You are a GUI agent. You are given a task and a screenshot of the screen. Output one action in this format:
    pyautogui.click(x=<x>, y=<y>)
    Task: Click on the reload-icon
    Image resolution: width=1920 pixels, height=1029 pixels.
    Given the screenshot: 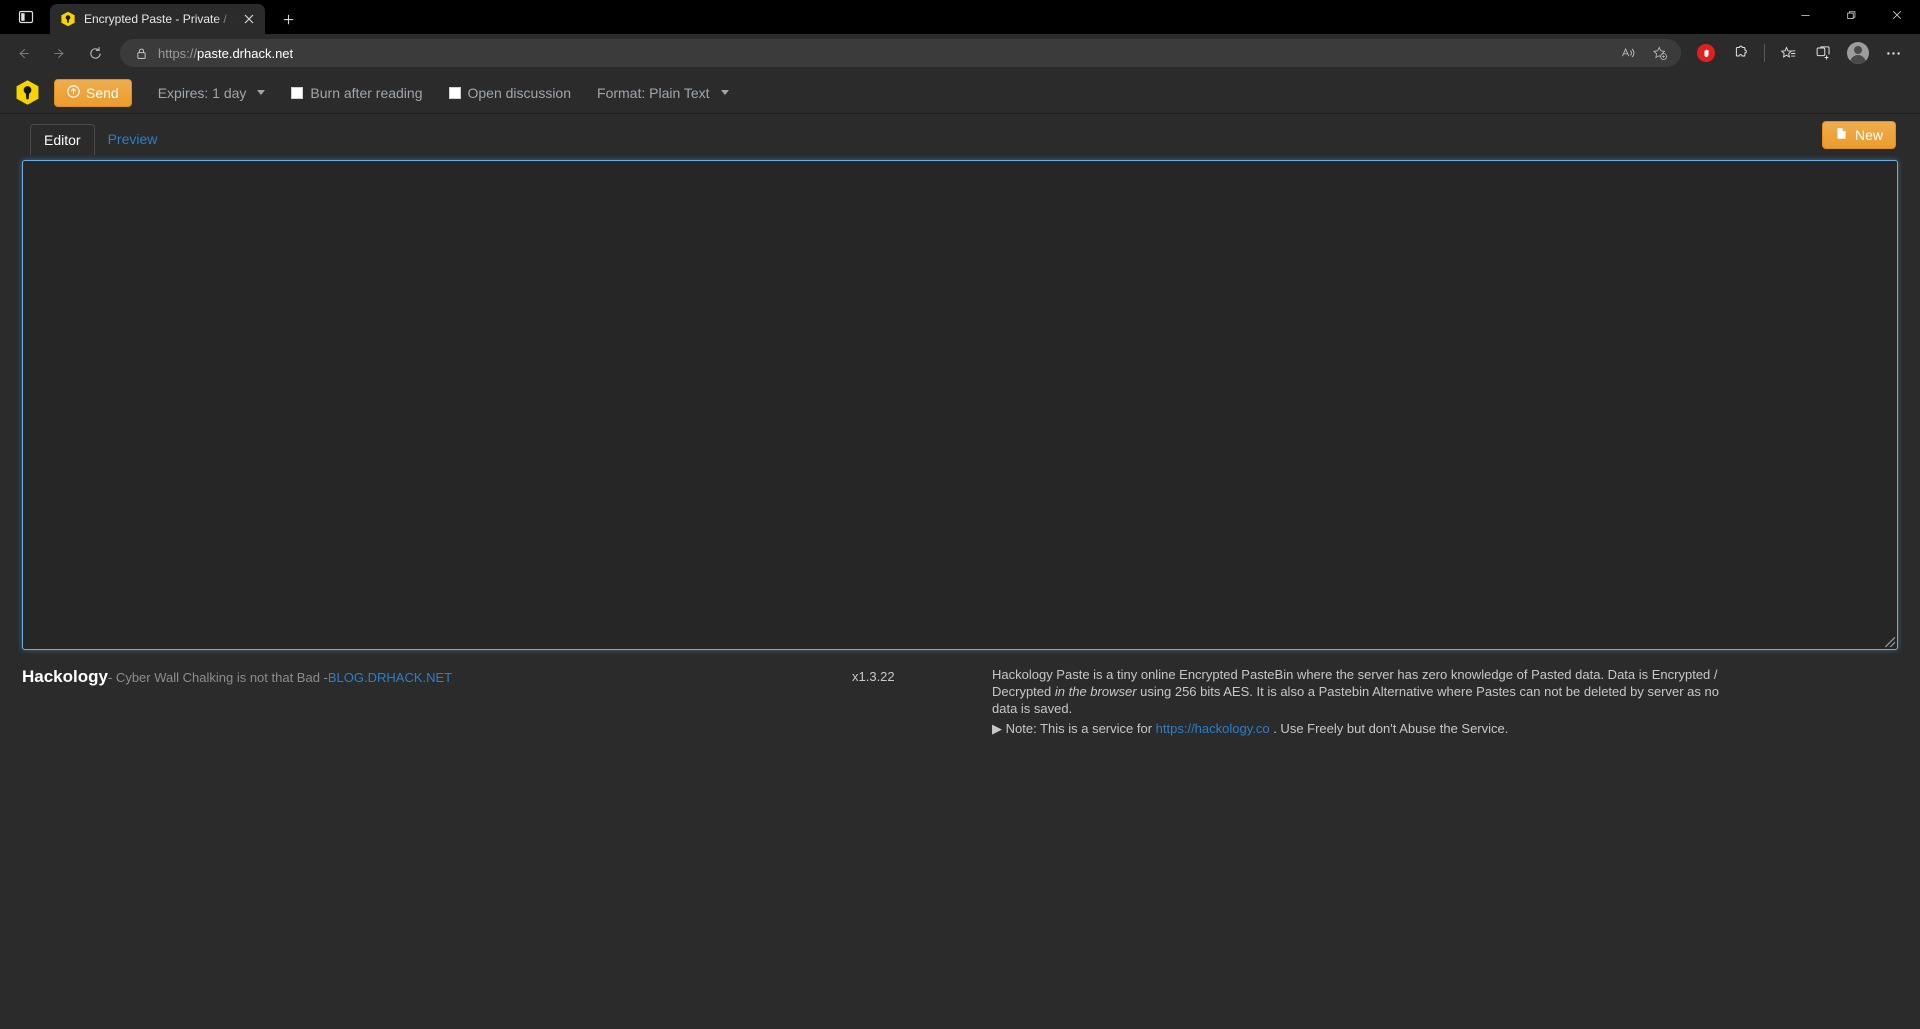 What is the action you would take?
    pyautogui.click(x=95, y=53)
    